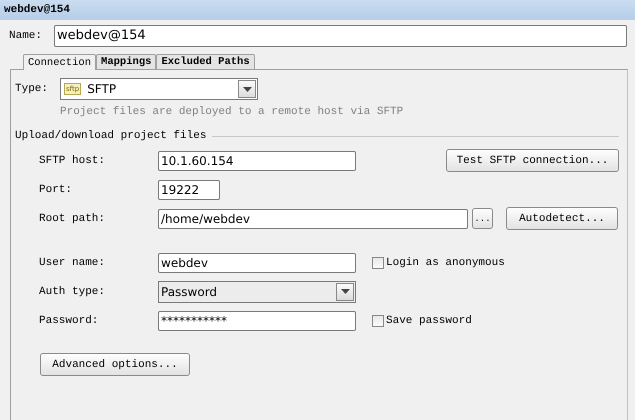 This screenshot has width=635, height=420. What do you see at coordinates (72, 218) in the screenshot?
I see `field-label: Root path:` at bounding box center [72, 218].